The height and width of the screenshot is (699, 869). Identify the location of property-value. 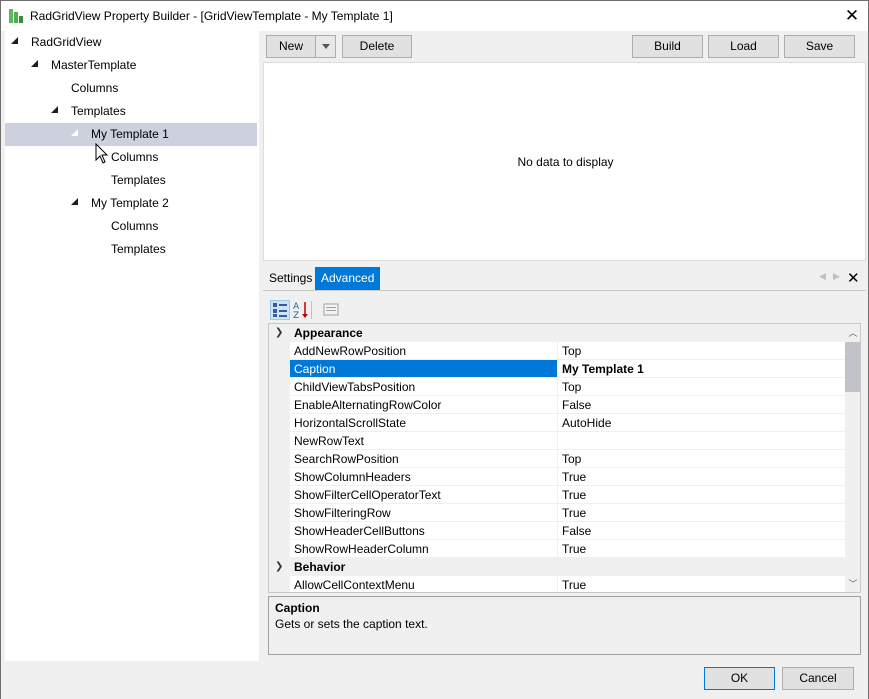
(701, 441).